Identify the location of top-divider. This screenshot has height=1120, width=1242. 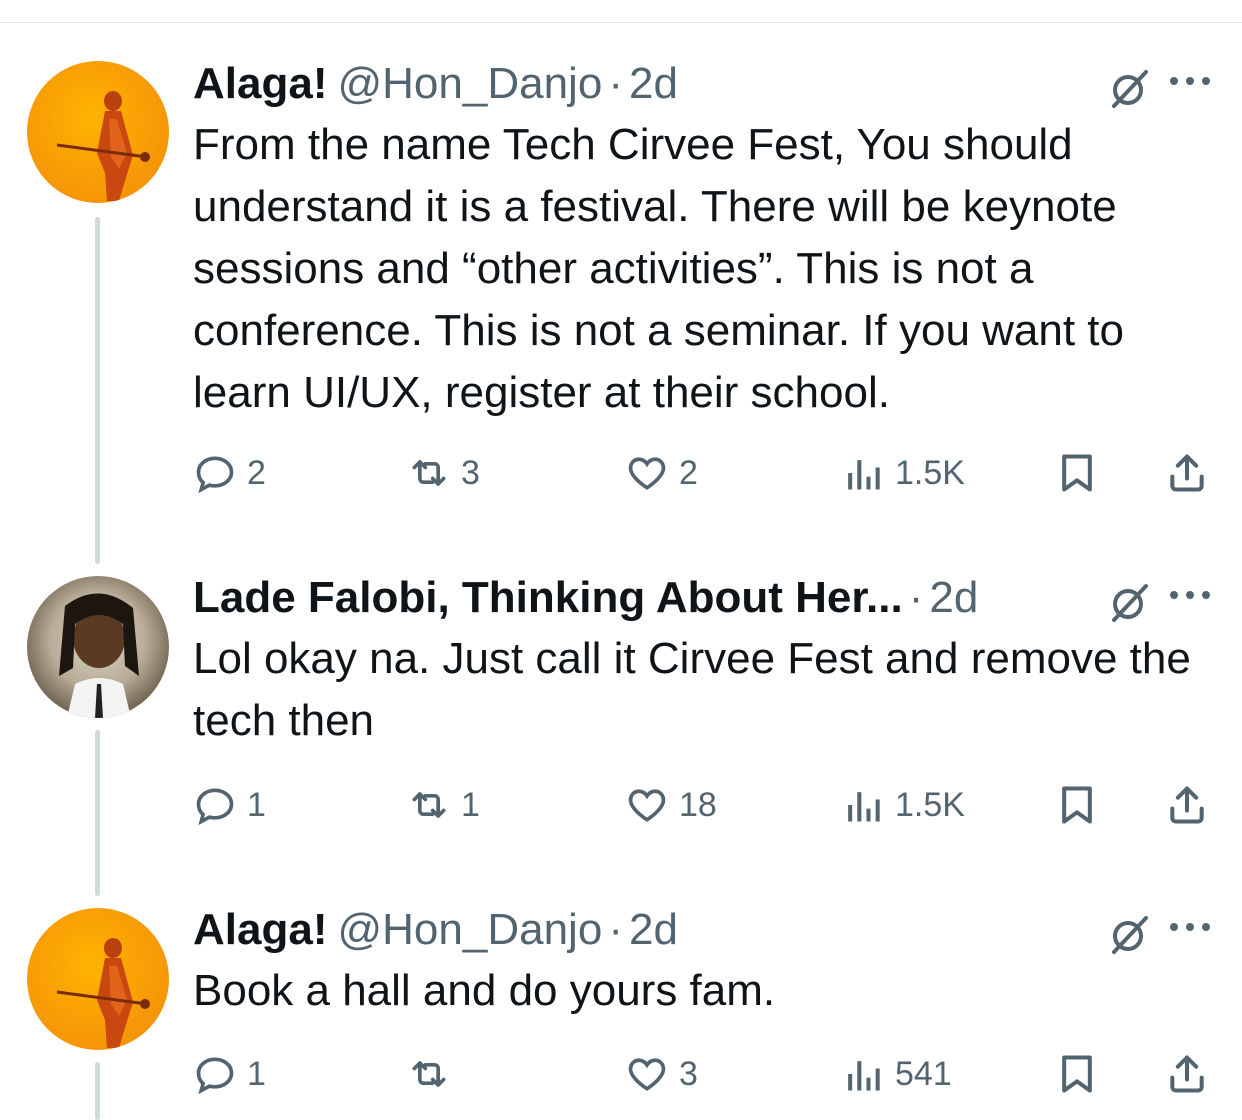
(621, 22).